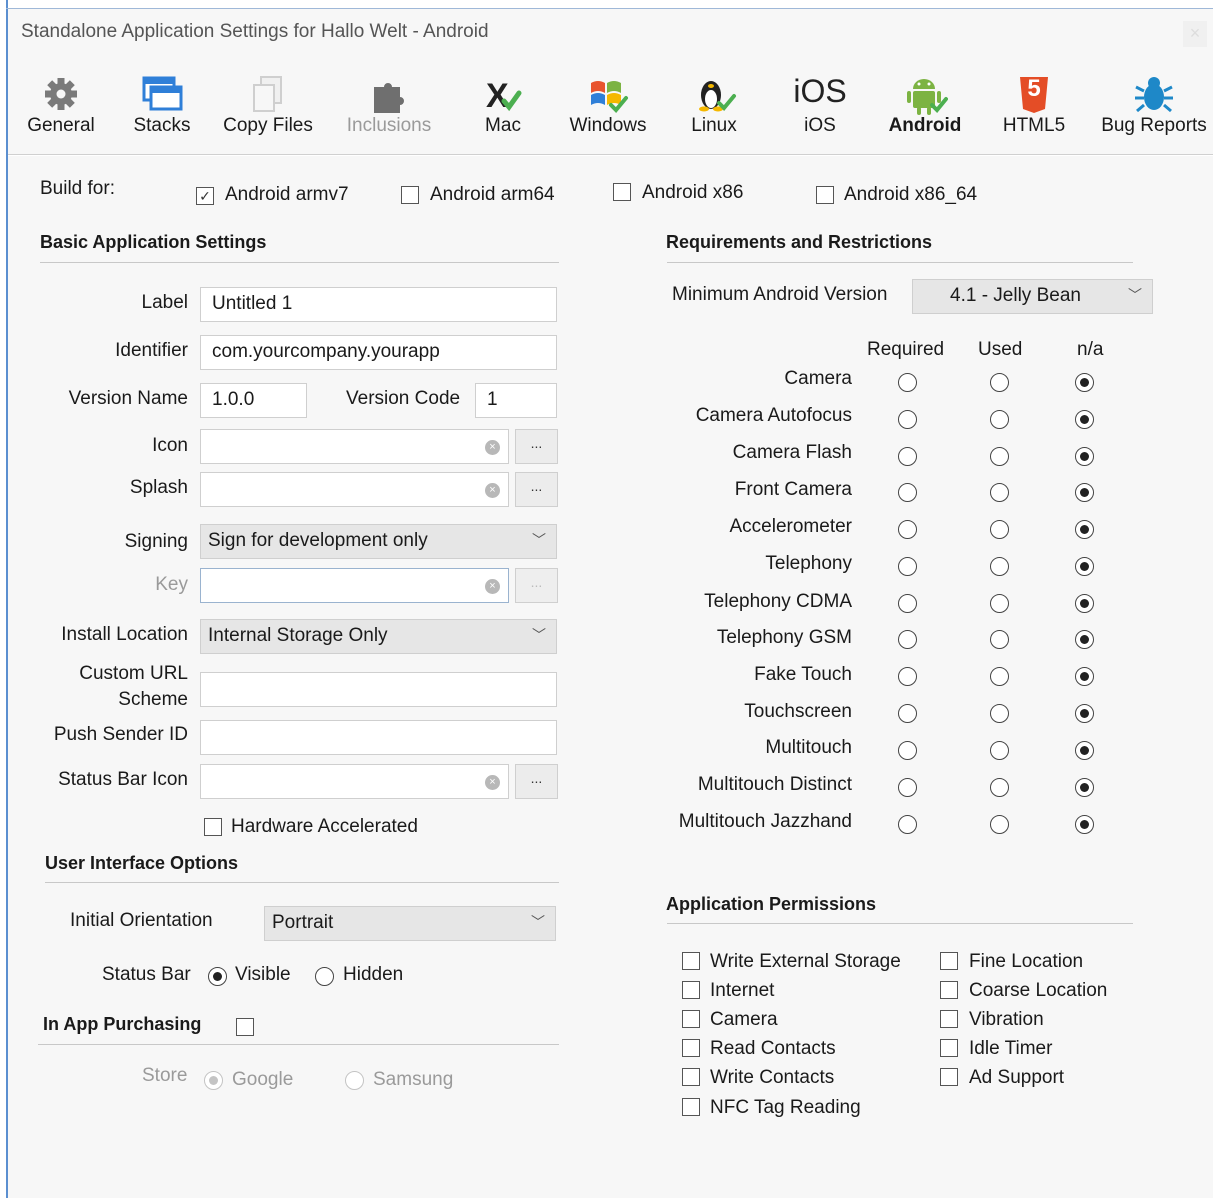 The width and height of the screenshot is (1213, 1198). I want to click on splash-input: ×, so click(354, 489).